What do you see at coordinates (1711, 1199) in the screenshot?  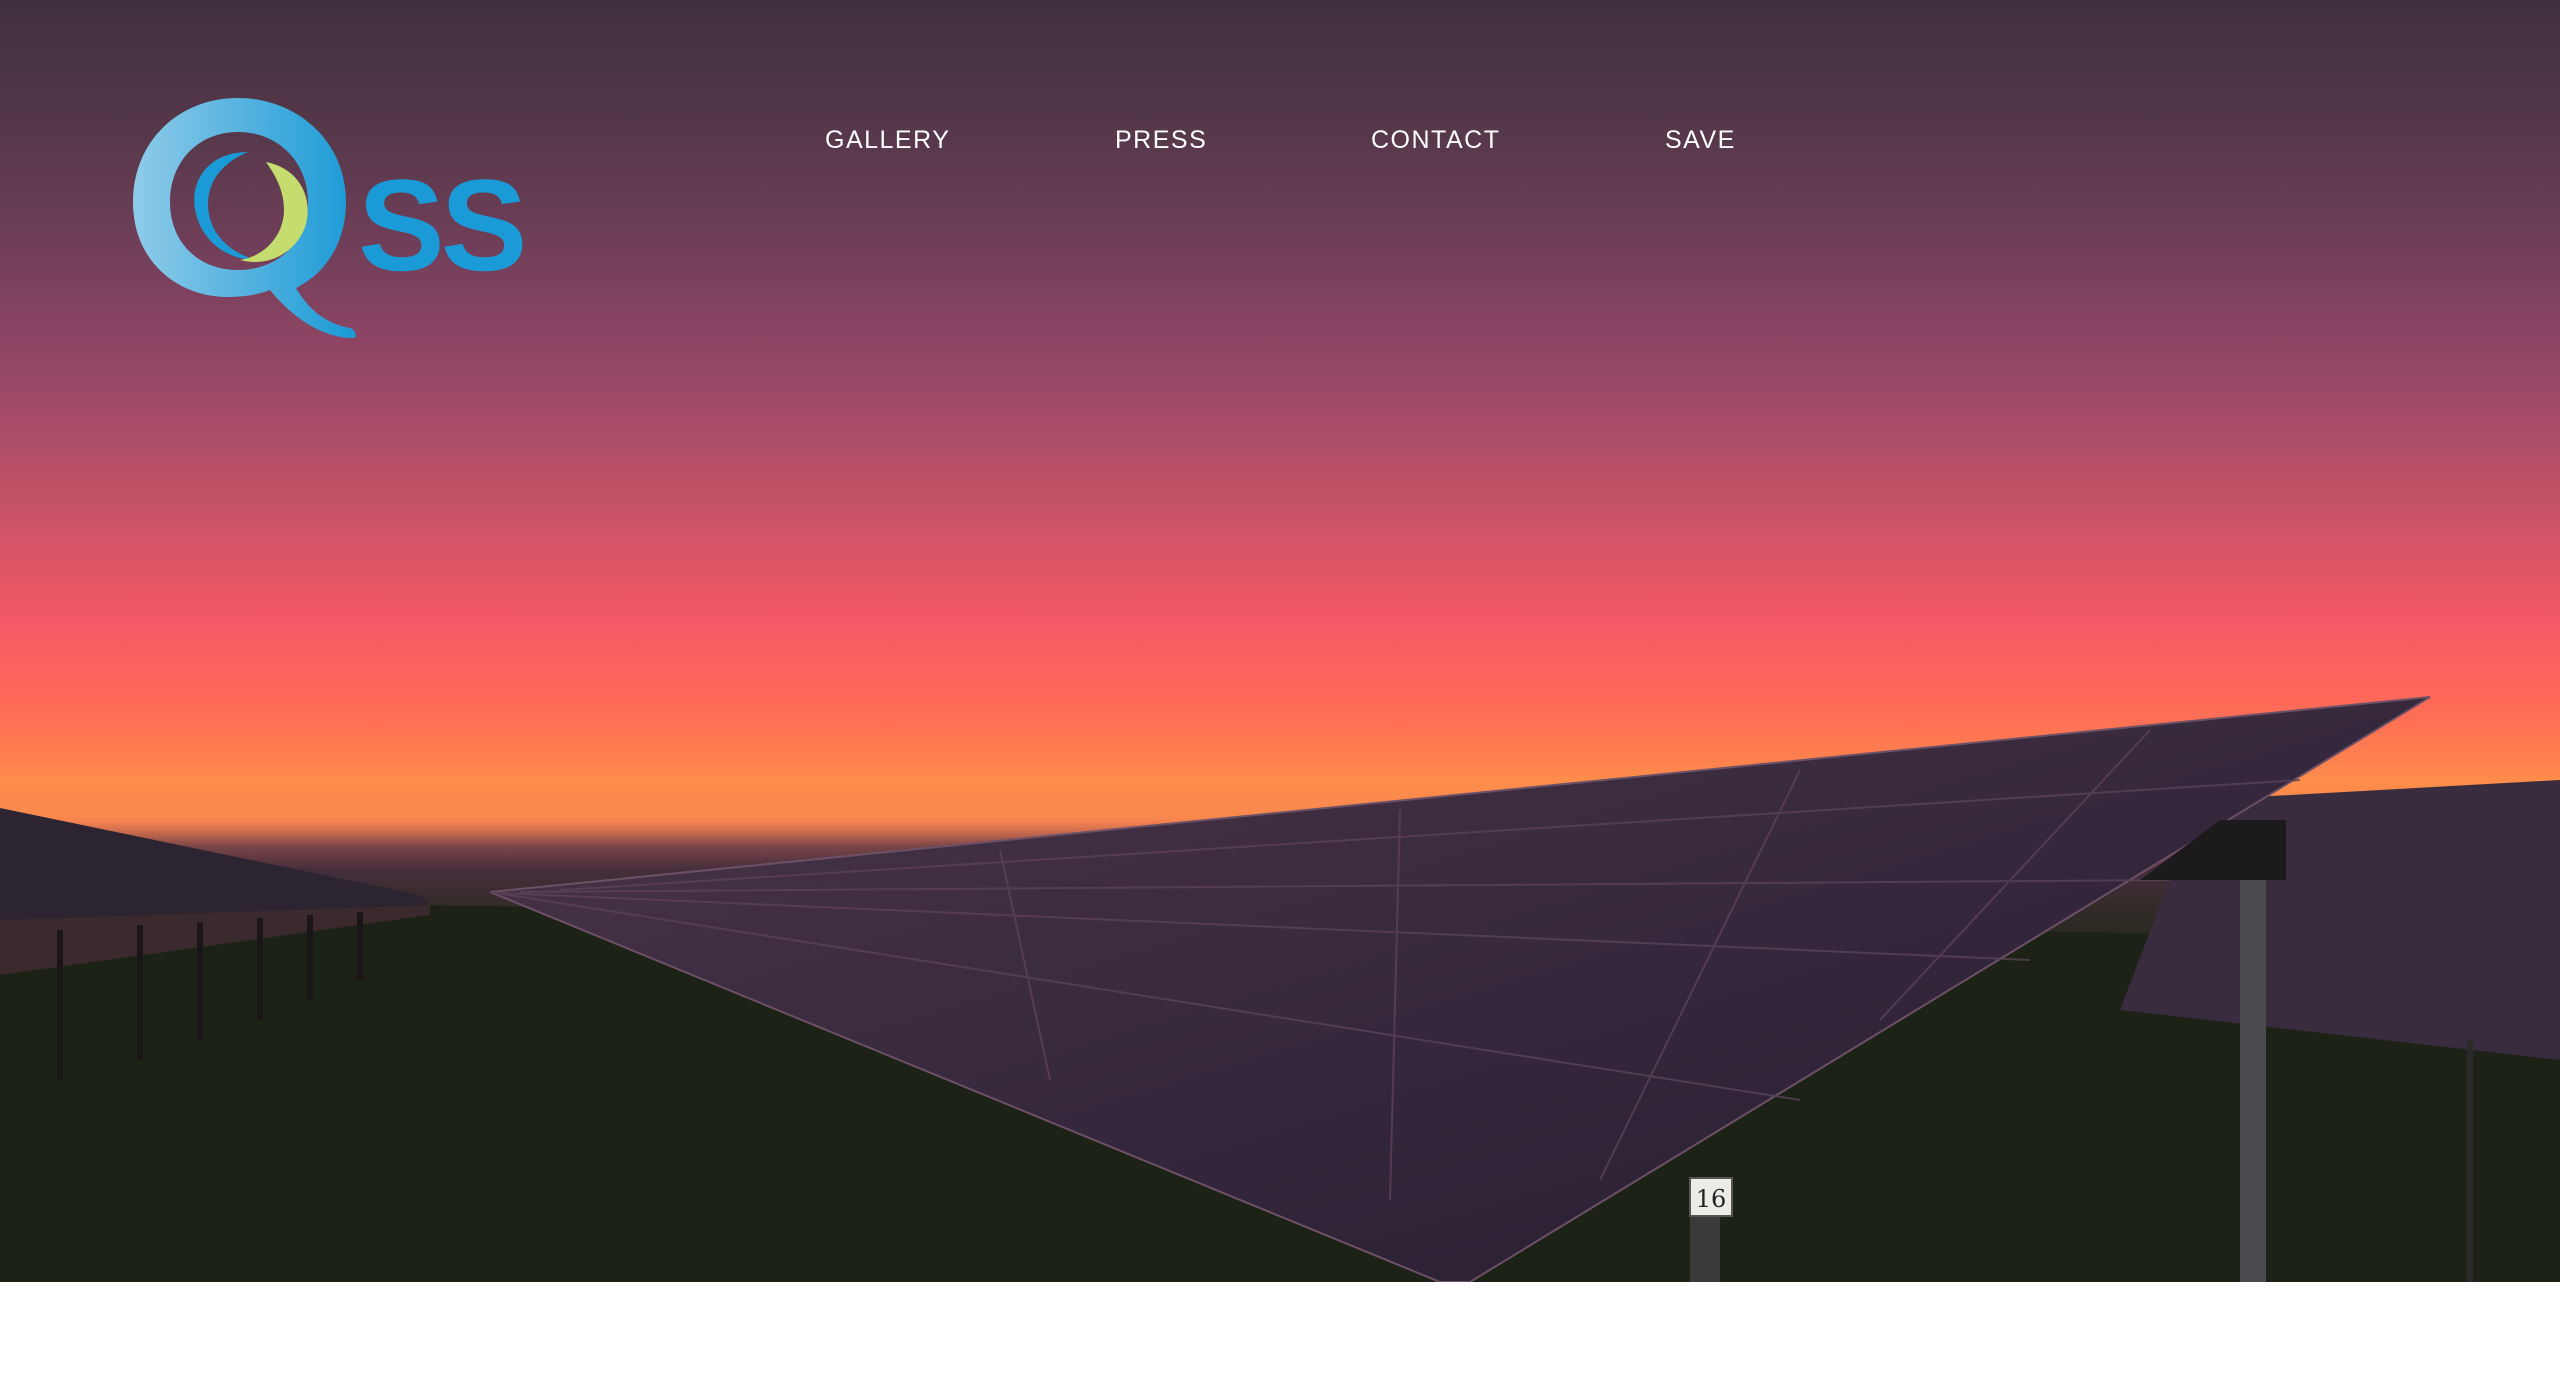 I see `panel-number-label: 16` at bounding box center [1711, 1199].